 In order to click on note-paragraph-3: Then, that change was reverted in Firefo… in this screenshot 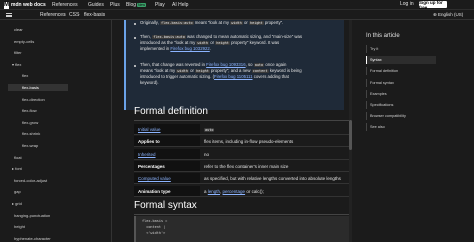, I will do `click(221, 73)`.